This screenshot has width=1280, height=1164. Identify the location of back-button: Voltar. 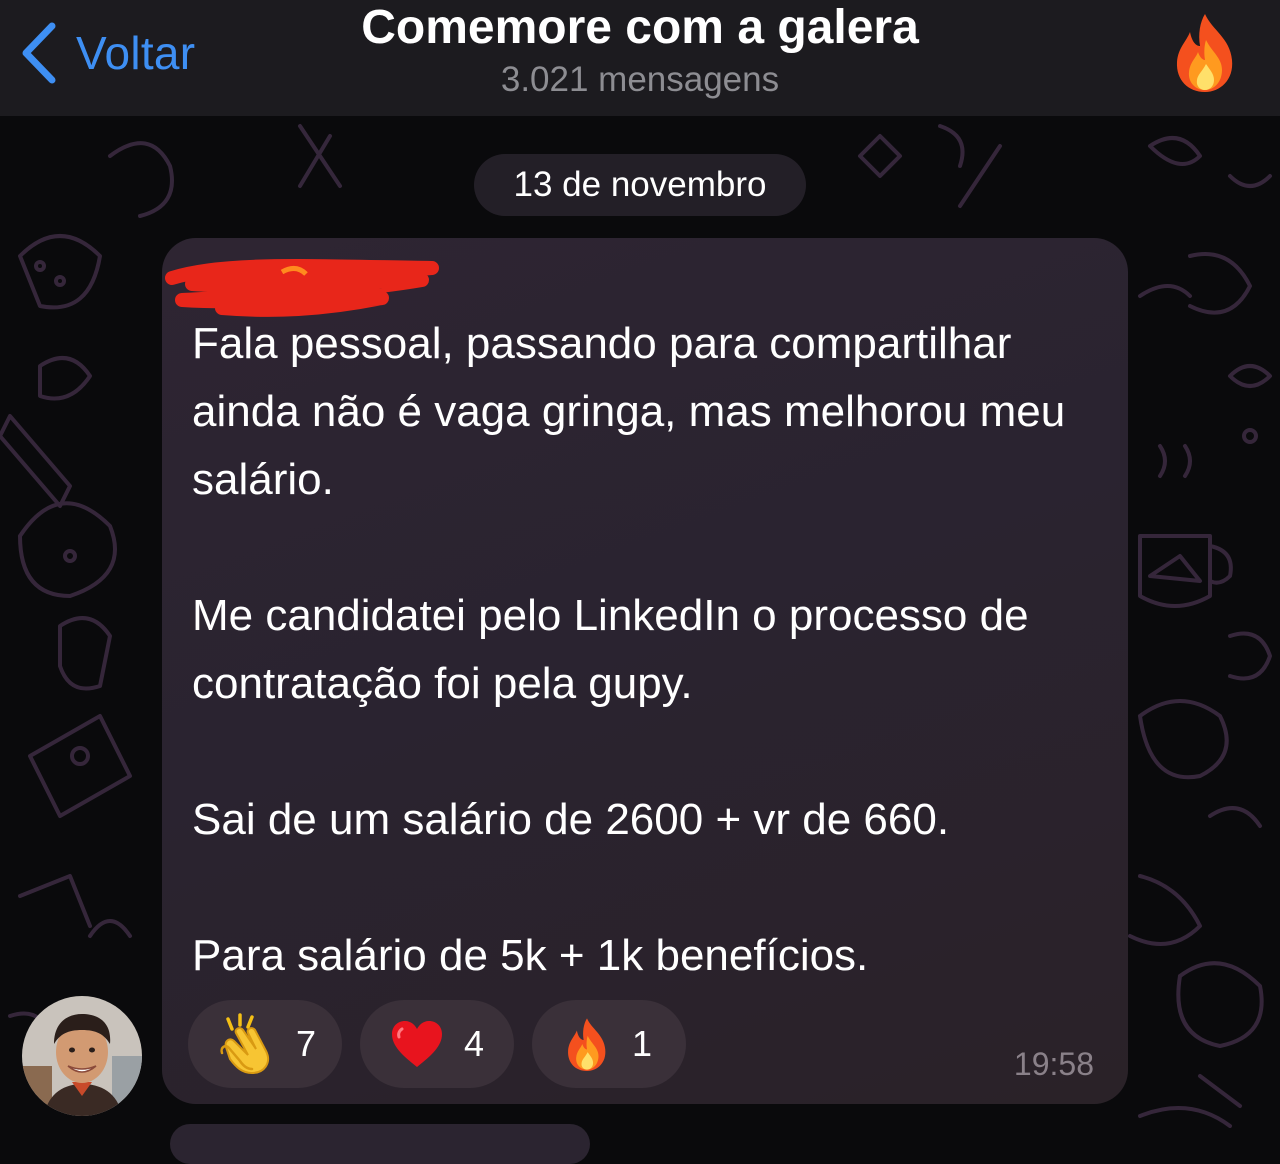
(107, 53).